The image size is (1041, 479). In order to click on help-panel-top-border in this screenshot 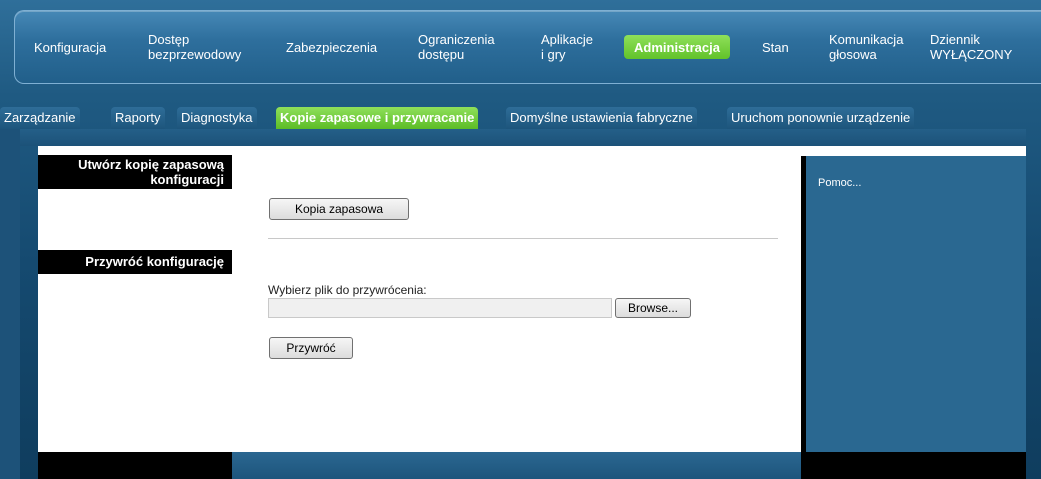, I will do `click(913, 151)`.